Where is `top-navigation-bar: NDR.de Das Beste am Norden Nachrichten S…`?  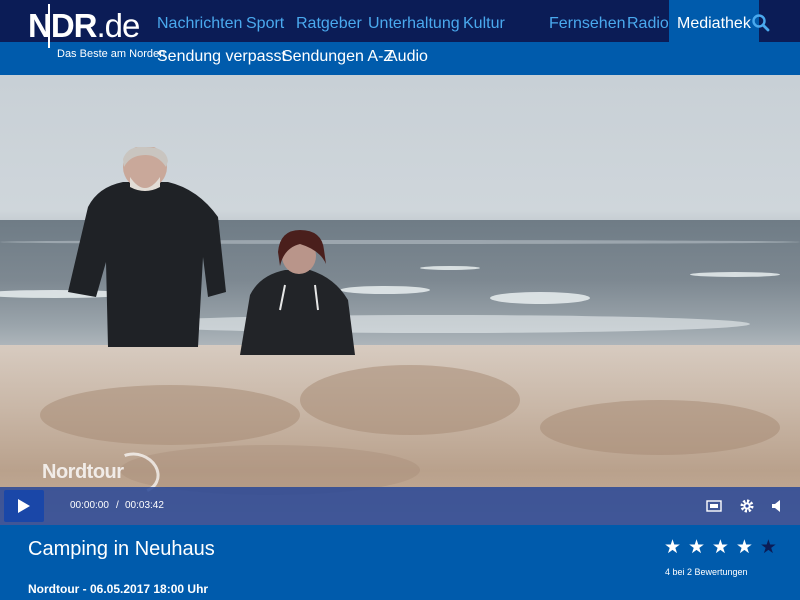
top-navigation-bar: NDR.de Das Beste am Norden Nachrichten S… is located at coordinates (400, 30).